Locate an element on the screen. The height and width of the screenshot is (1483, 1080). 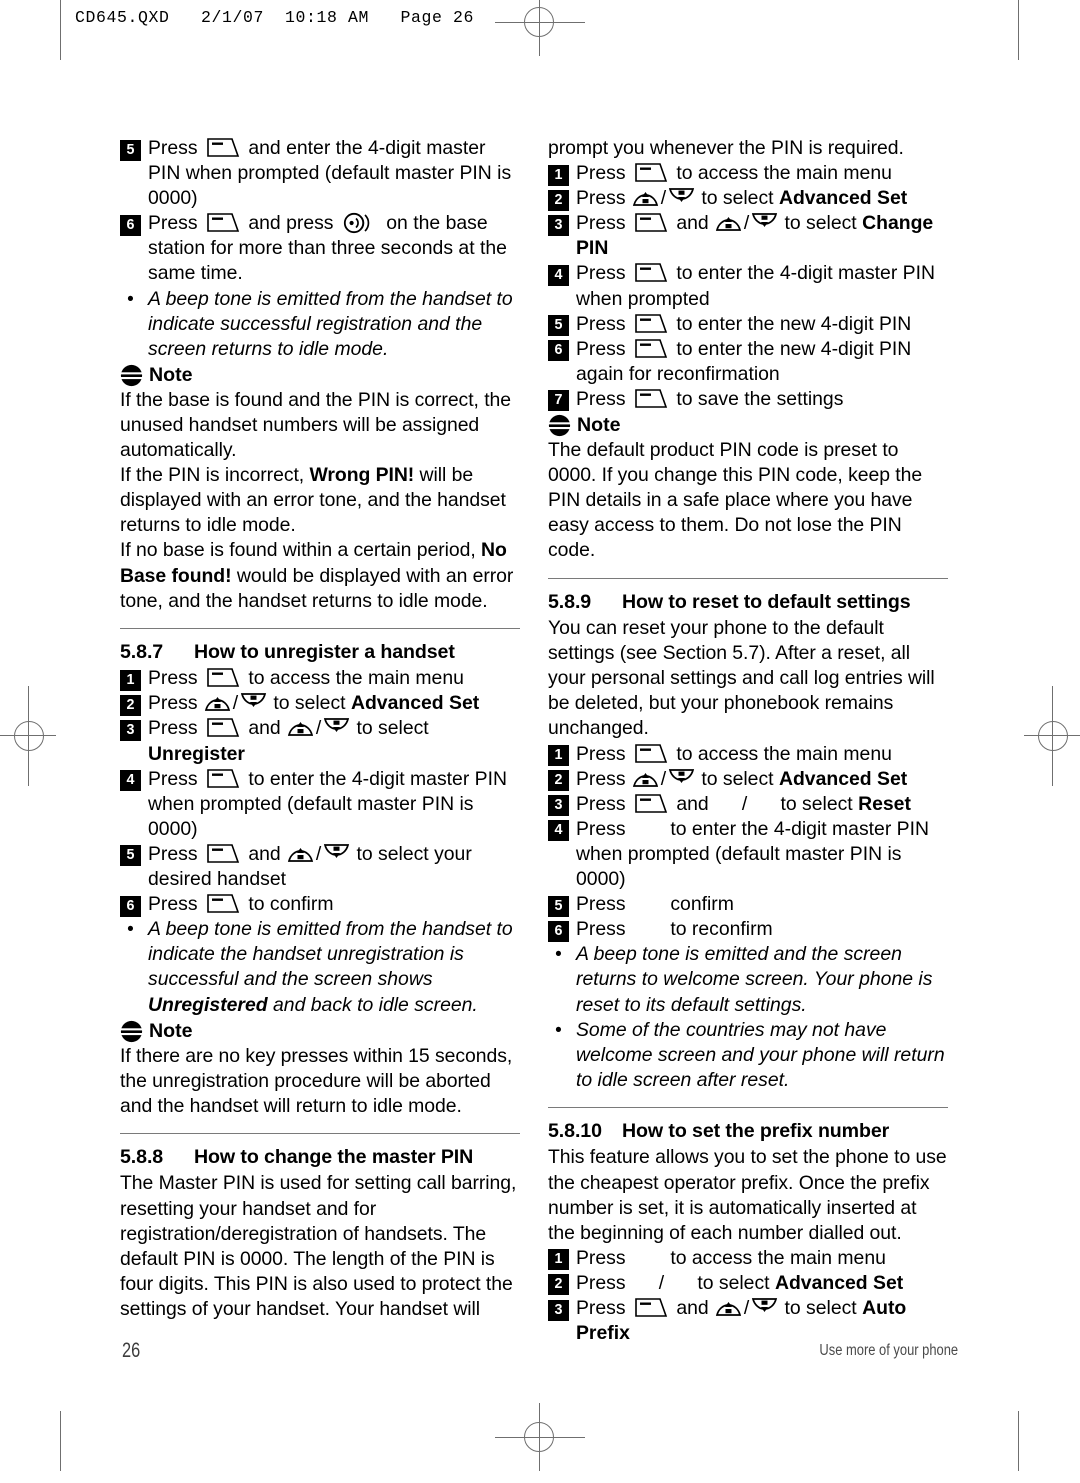
numbered-step: 3 Press and / to select Auto Prefix is located at coordinates (748, 1321).